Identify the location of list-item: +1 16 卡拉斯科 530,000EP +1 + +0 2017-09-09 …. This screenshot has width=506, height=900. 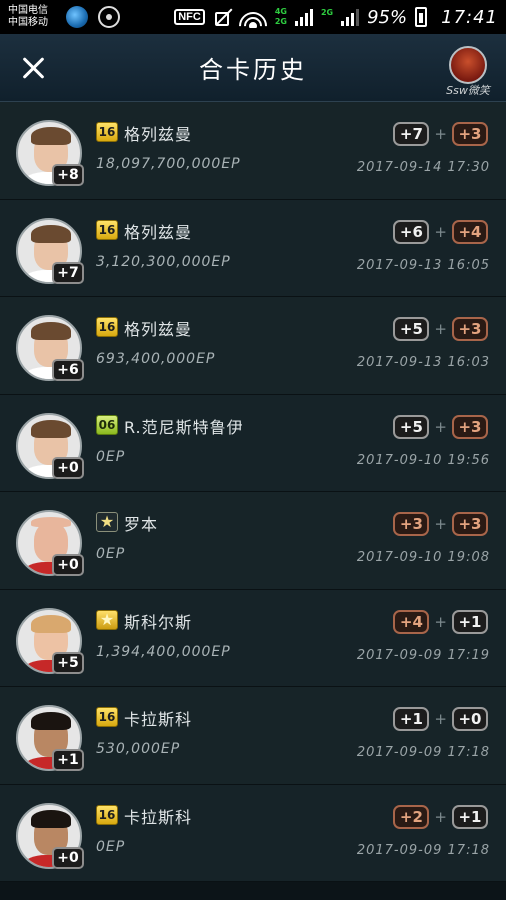
(253, 736).